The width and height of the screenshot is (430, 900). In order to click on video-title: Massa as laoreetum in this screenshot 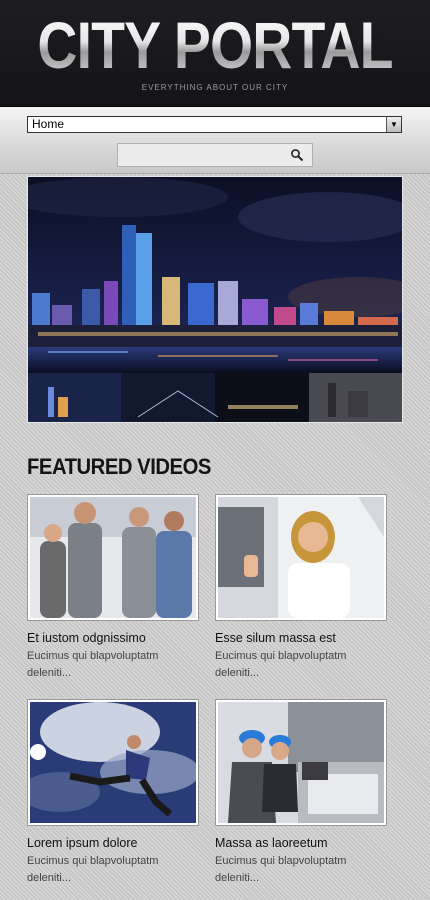, I will do `click(309, 843)`.